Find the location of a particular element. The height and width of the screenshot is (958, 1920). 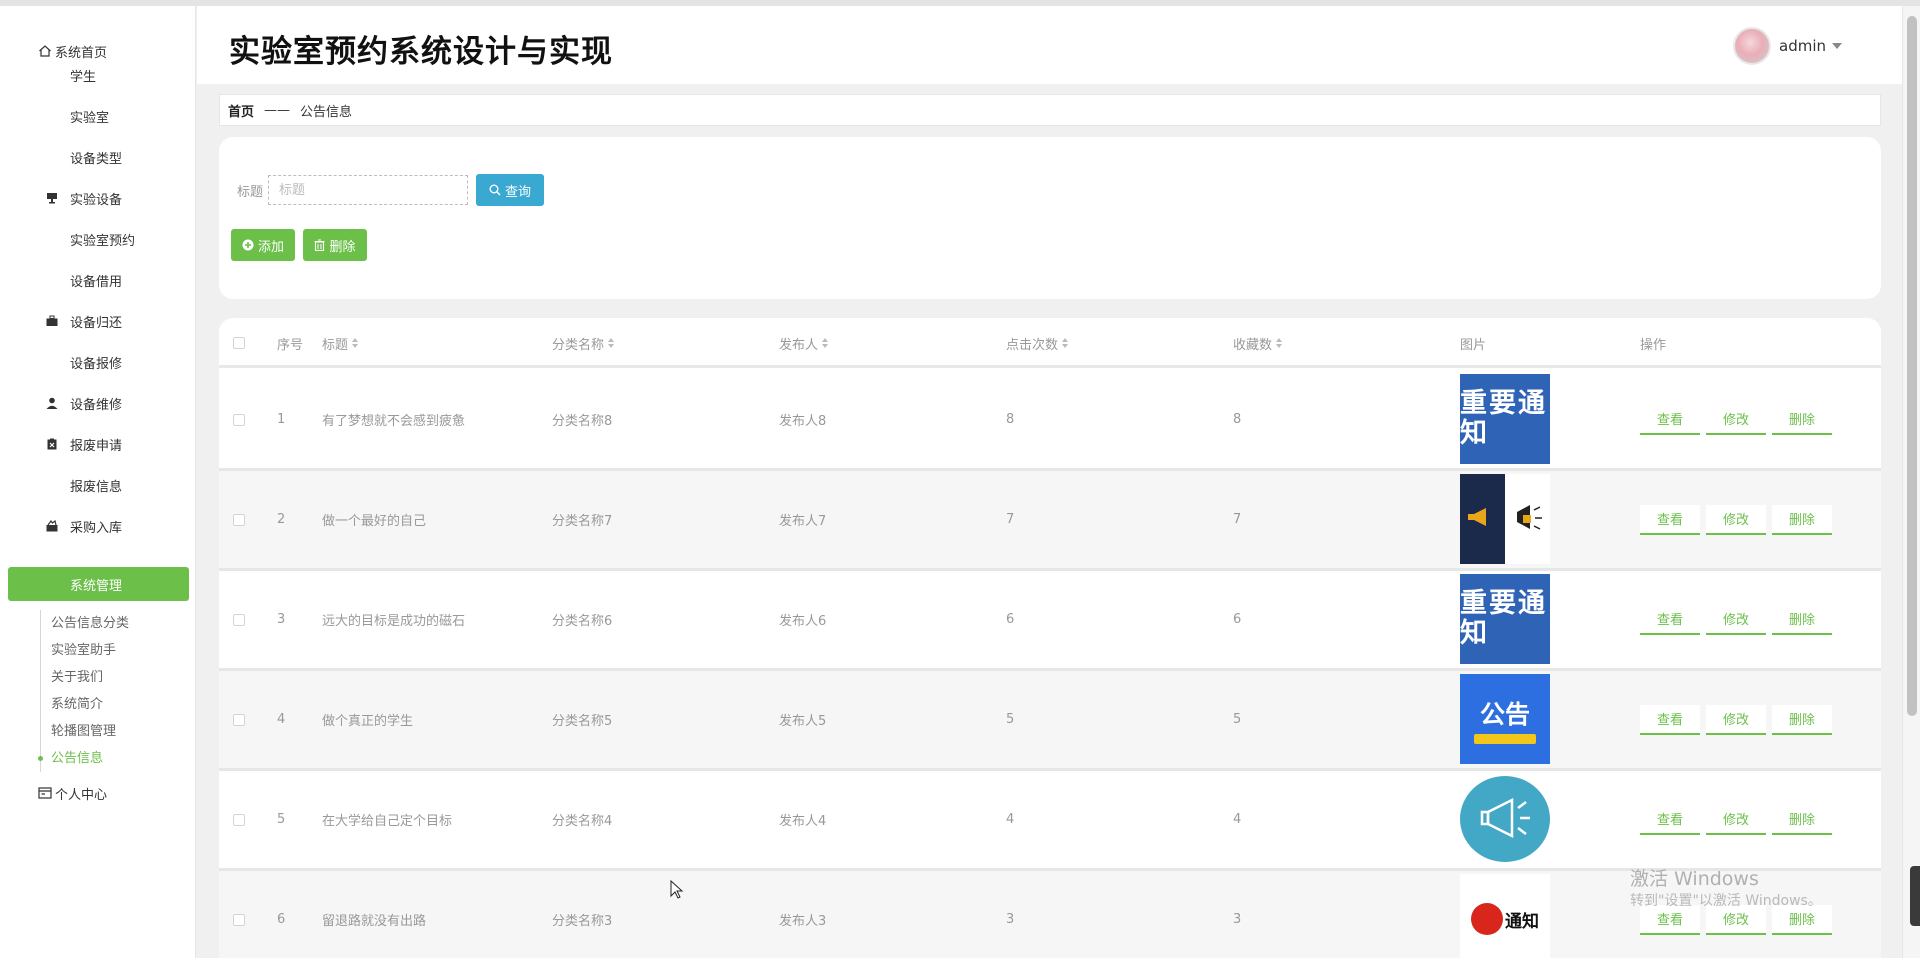

sidebar-item-label: 报废信息 is located at coordinates (96, 487).